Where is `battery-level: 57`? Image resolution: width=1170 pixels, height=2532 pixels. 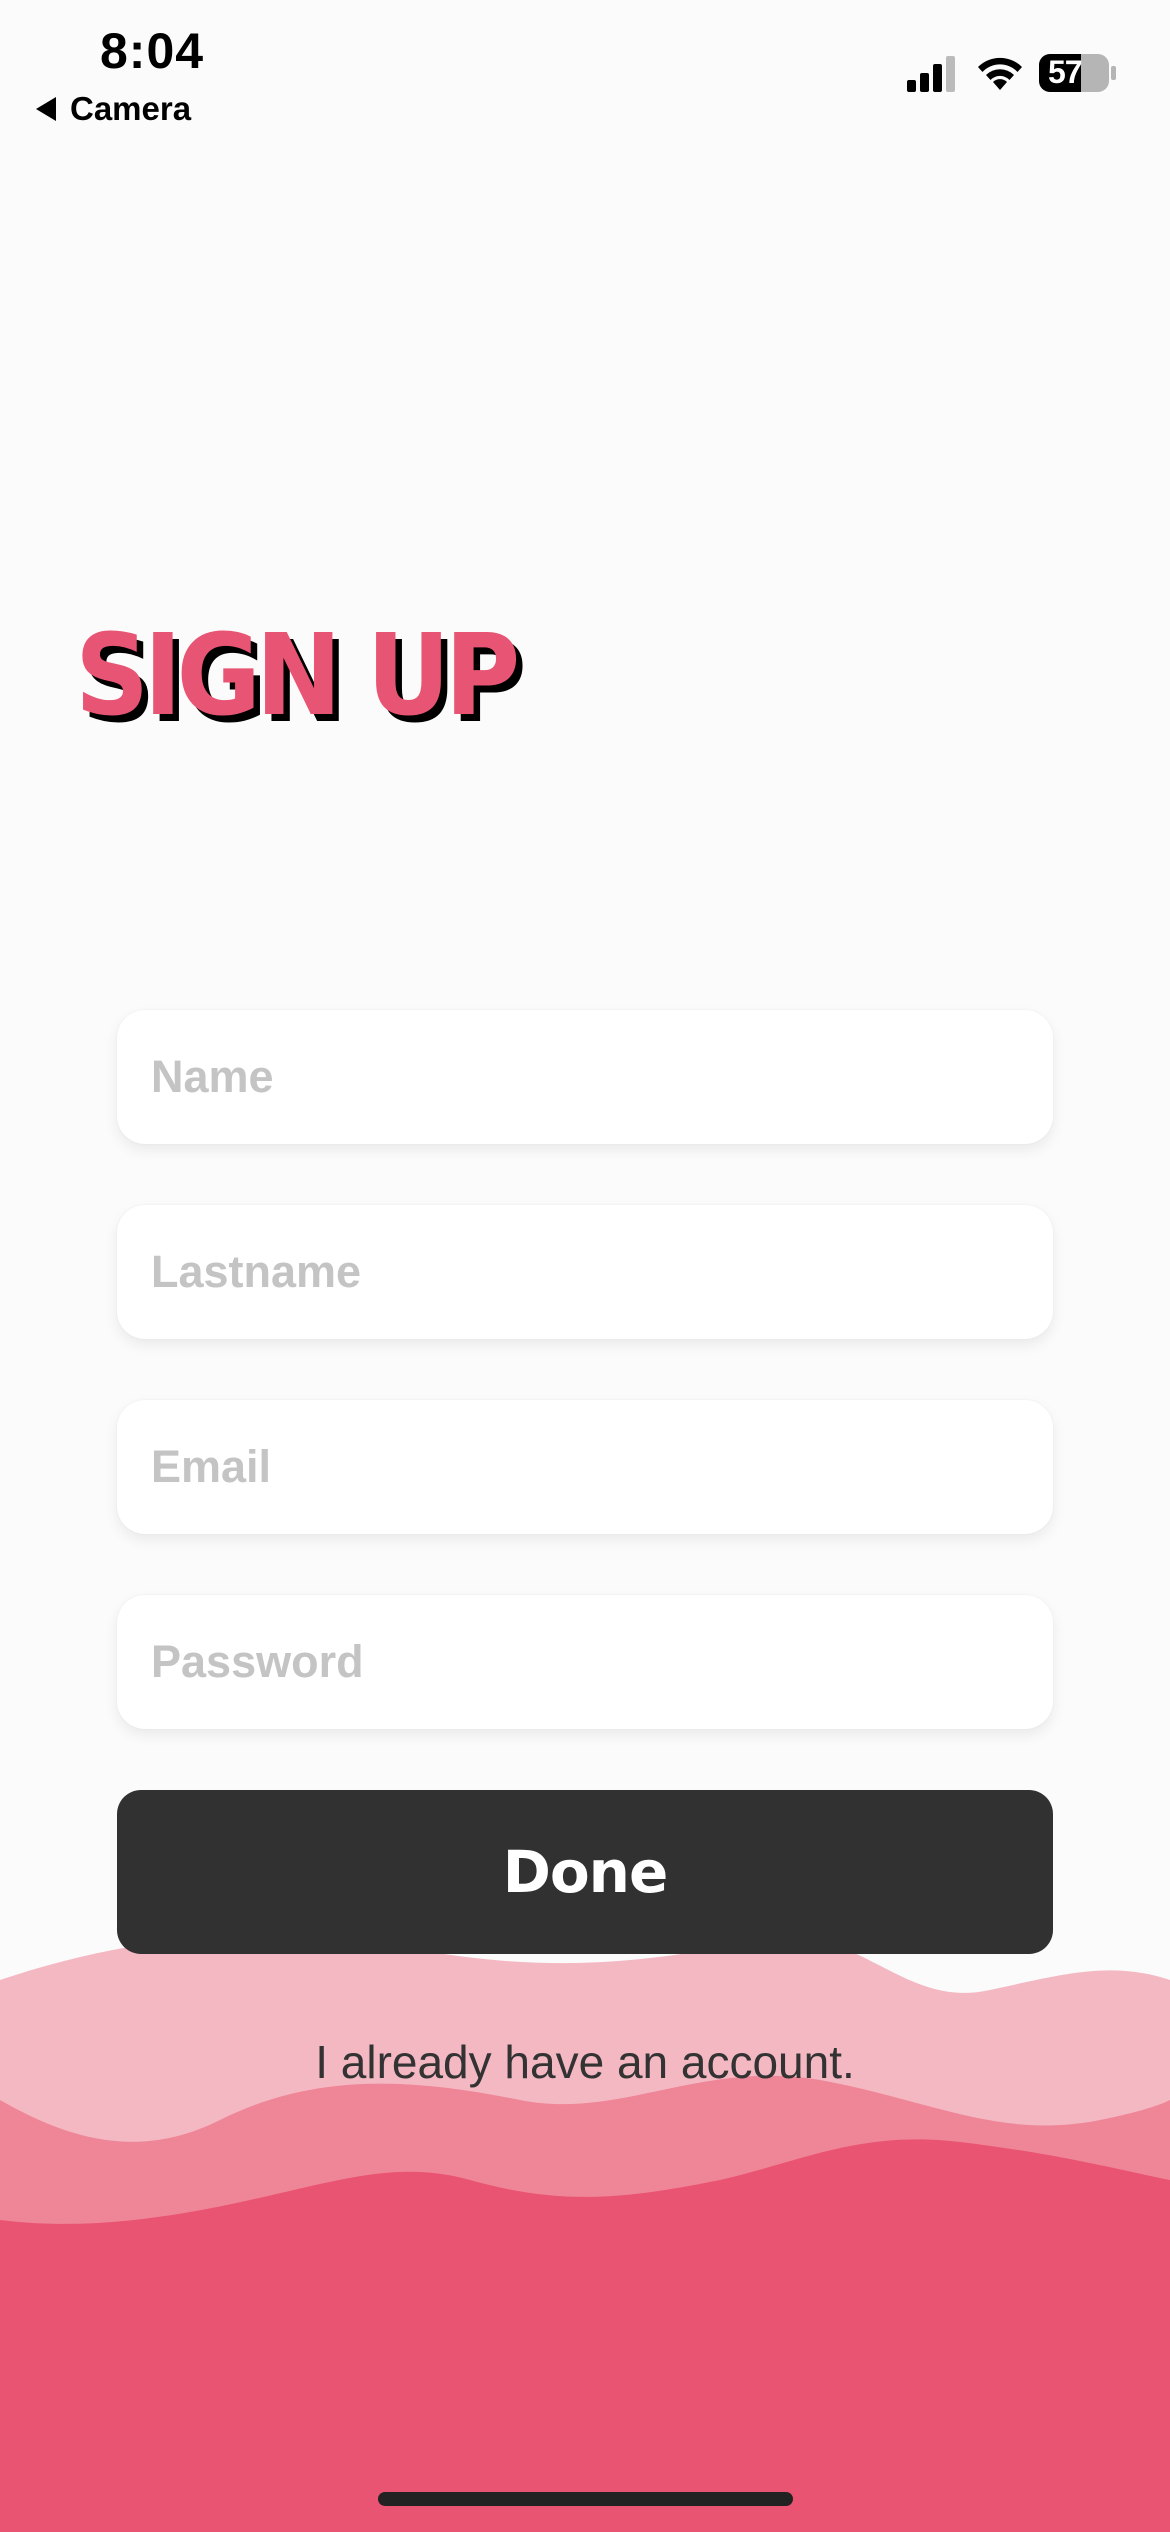 battery-level: 57 is located at coordinates (1065, 72).